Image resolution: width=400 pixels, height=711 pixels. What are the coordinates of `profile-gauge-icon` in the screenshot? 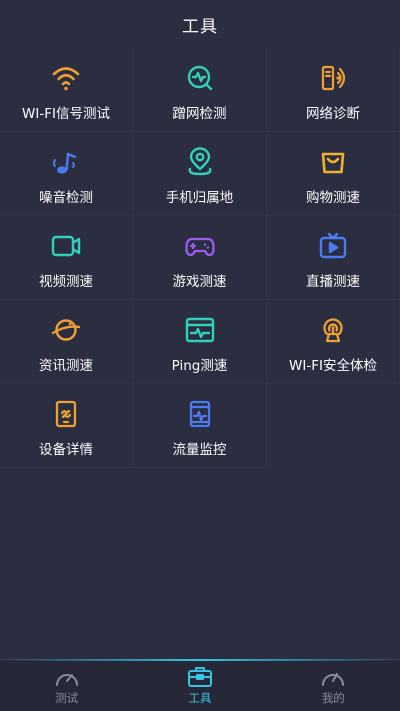 It's located at (333, 679).